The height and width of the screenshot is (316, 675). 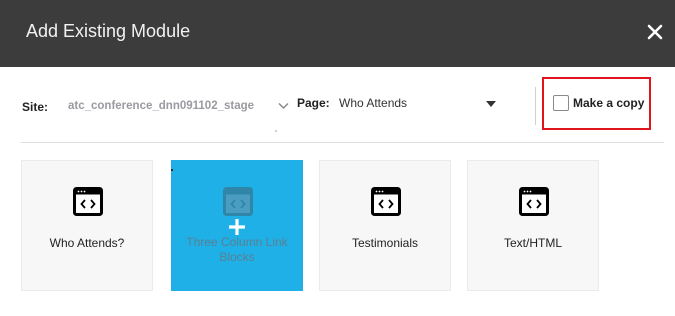 I want to click on module-tile-text-html: Text/HTML, so click(x=533, y=225).